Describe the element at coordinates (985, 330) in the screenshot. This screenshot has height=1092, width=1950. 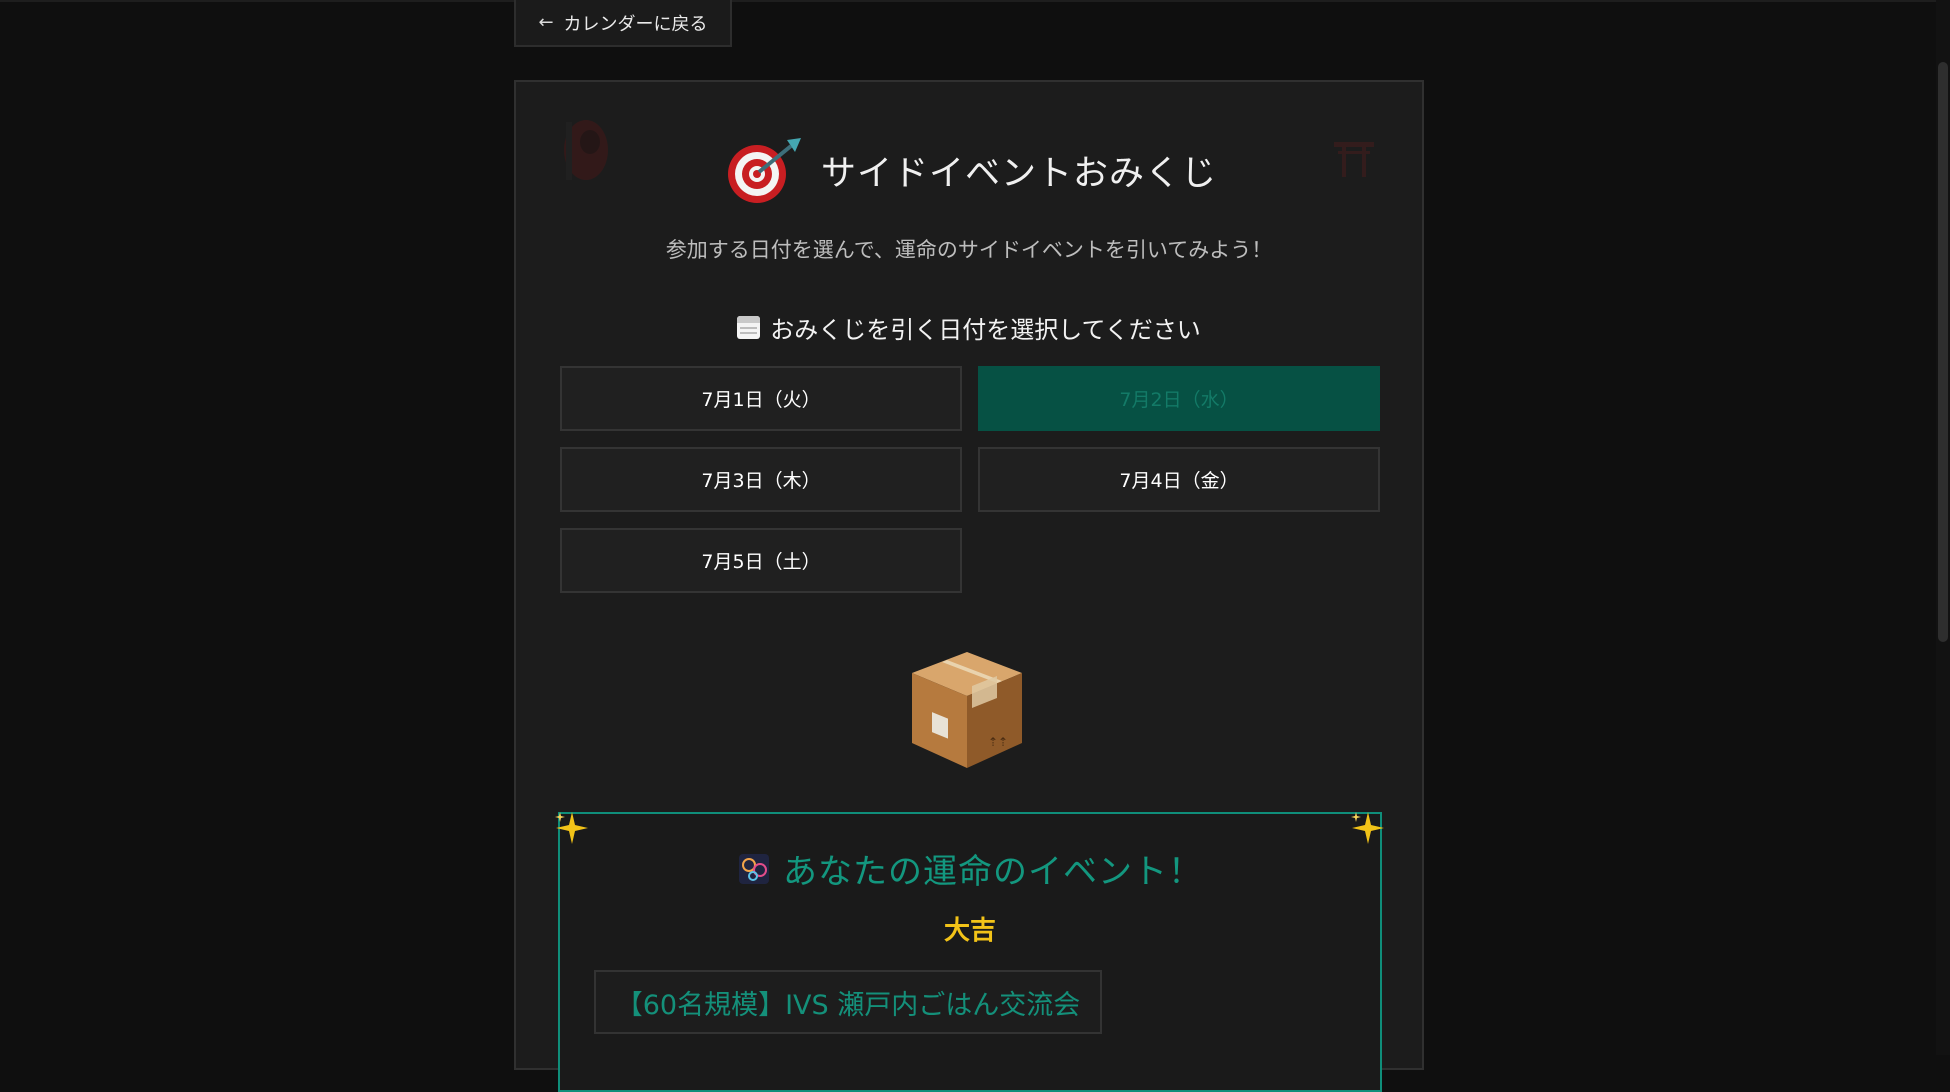
I see `date-select-heading-text: おみくじを引く日付を選択してください` at that location.